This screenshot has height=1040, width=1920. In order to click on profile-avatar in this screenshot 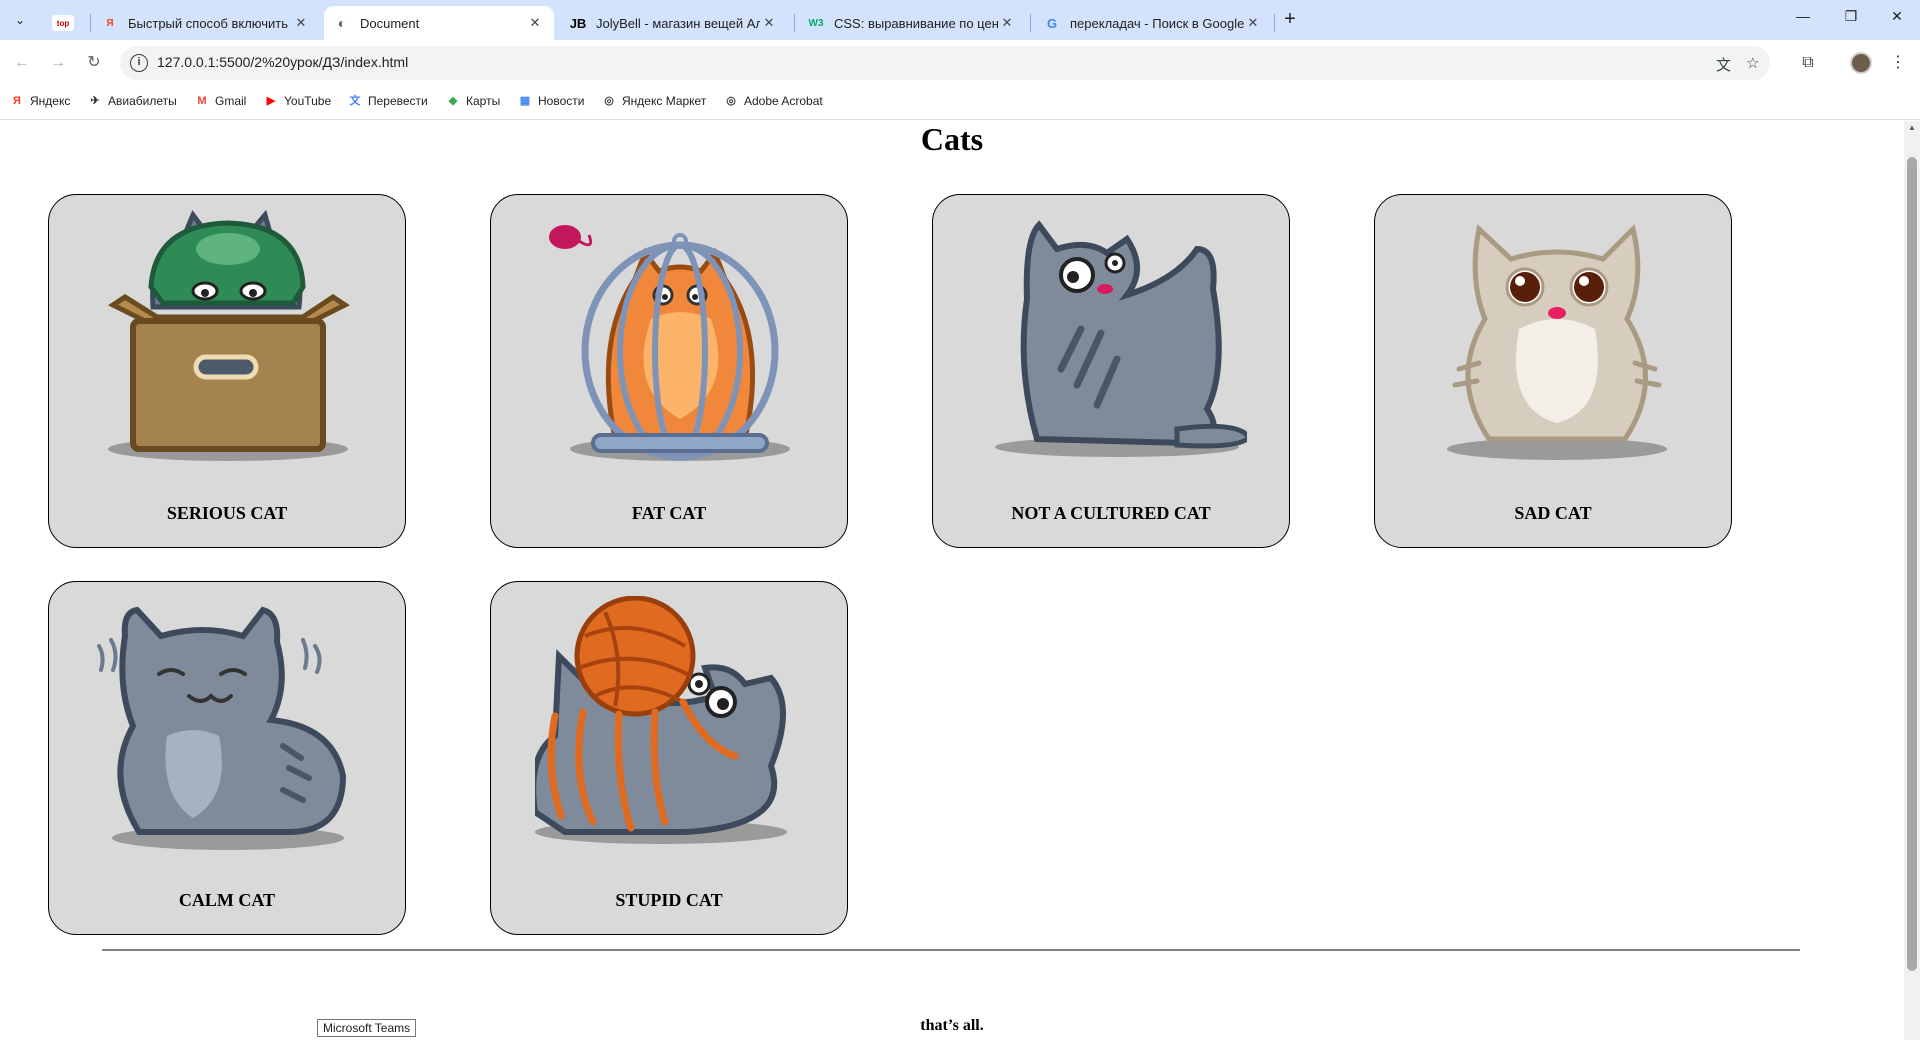, I will do `click(1861, 63)`.